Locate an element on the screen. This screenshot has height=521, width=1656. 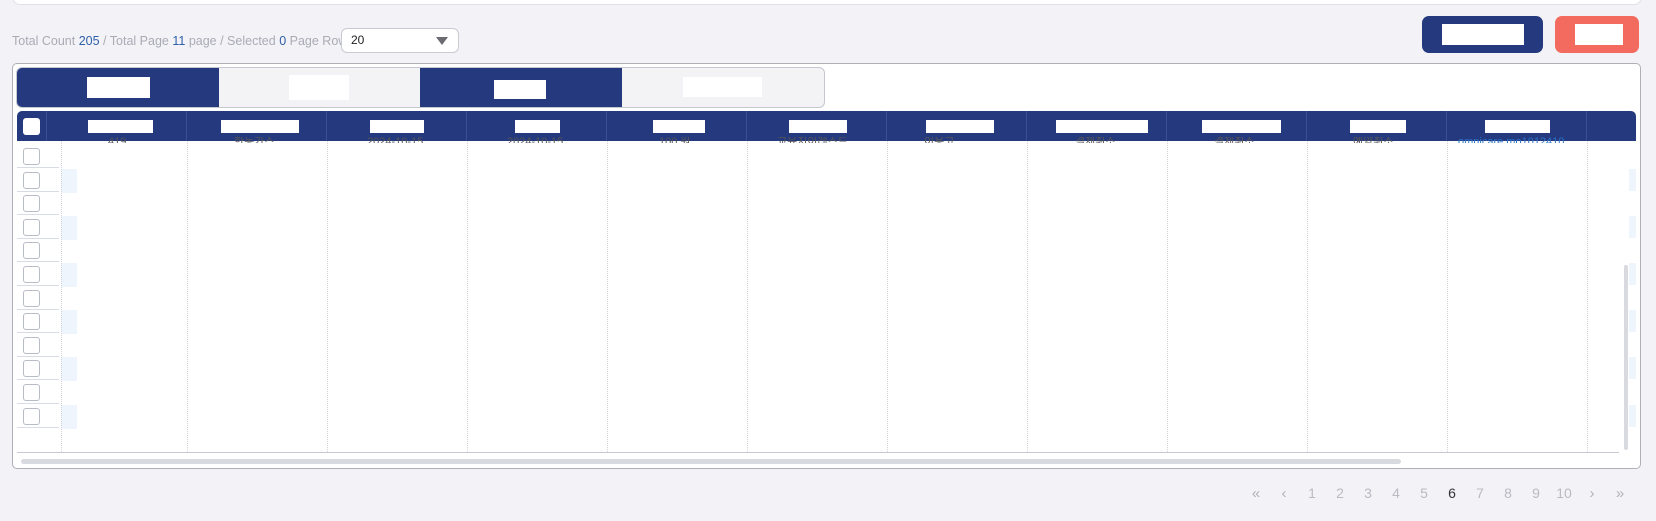
last-page-button: » is located at coordinates (1620, 493).